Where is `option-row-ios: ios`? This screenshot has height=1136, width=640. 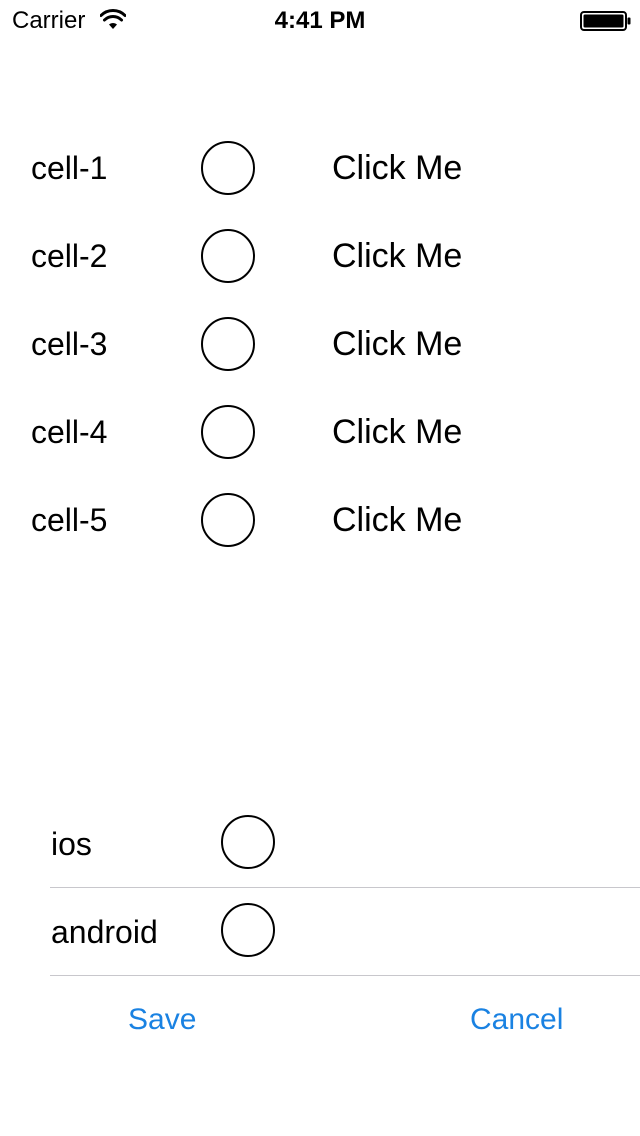
option-row-ios: ios is located at coordinates (345, 844).